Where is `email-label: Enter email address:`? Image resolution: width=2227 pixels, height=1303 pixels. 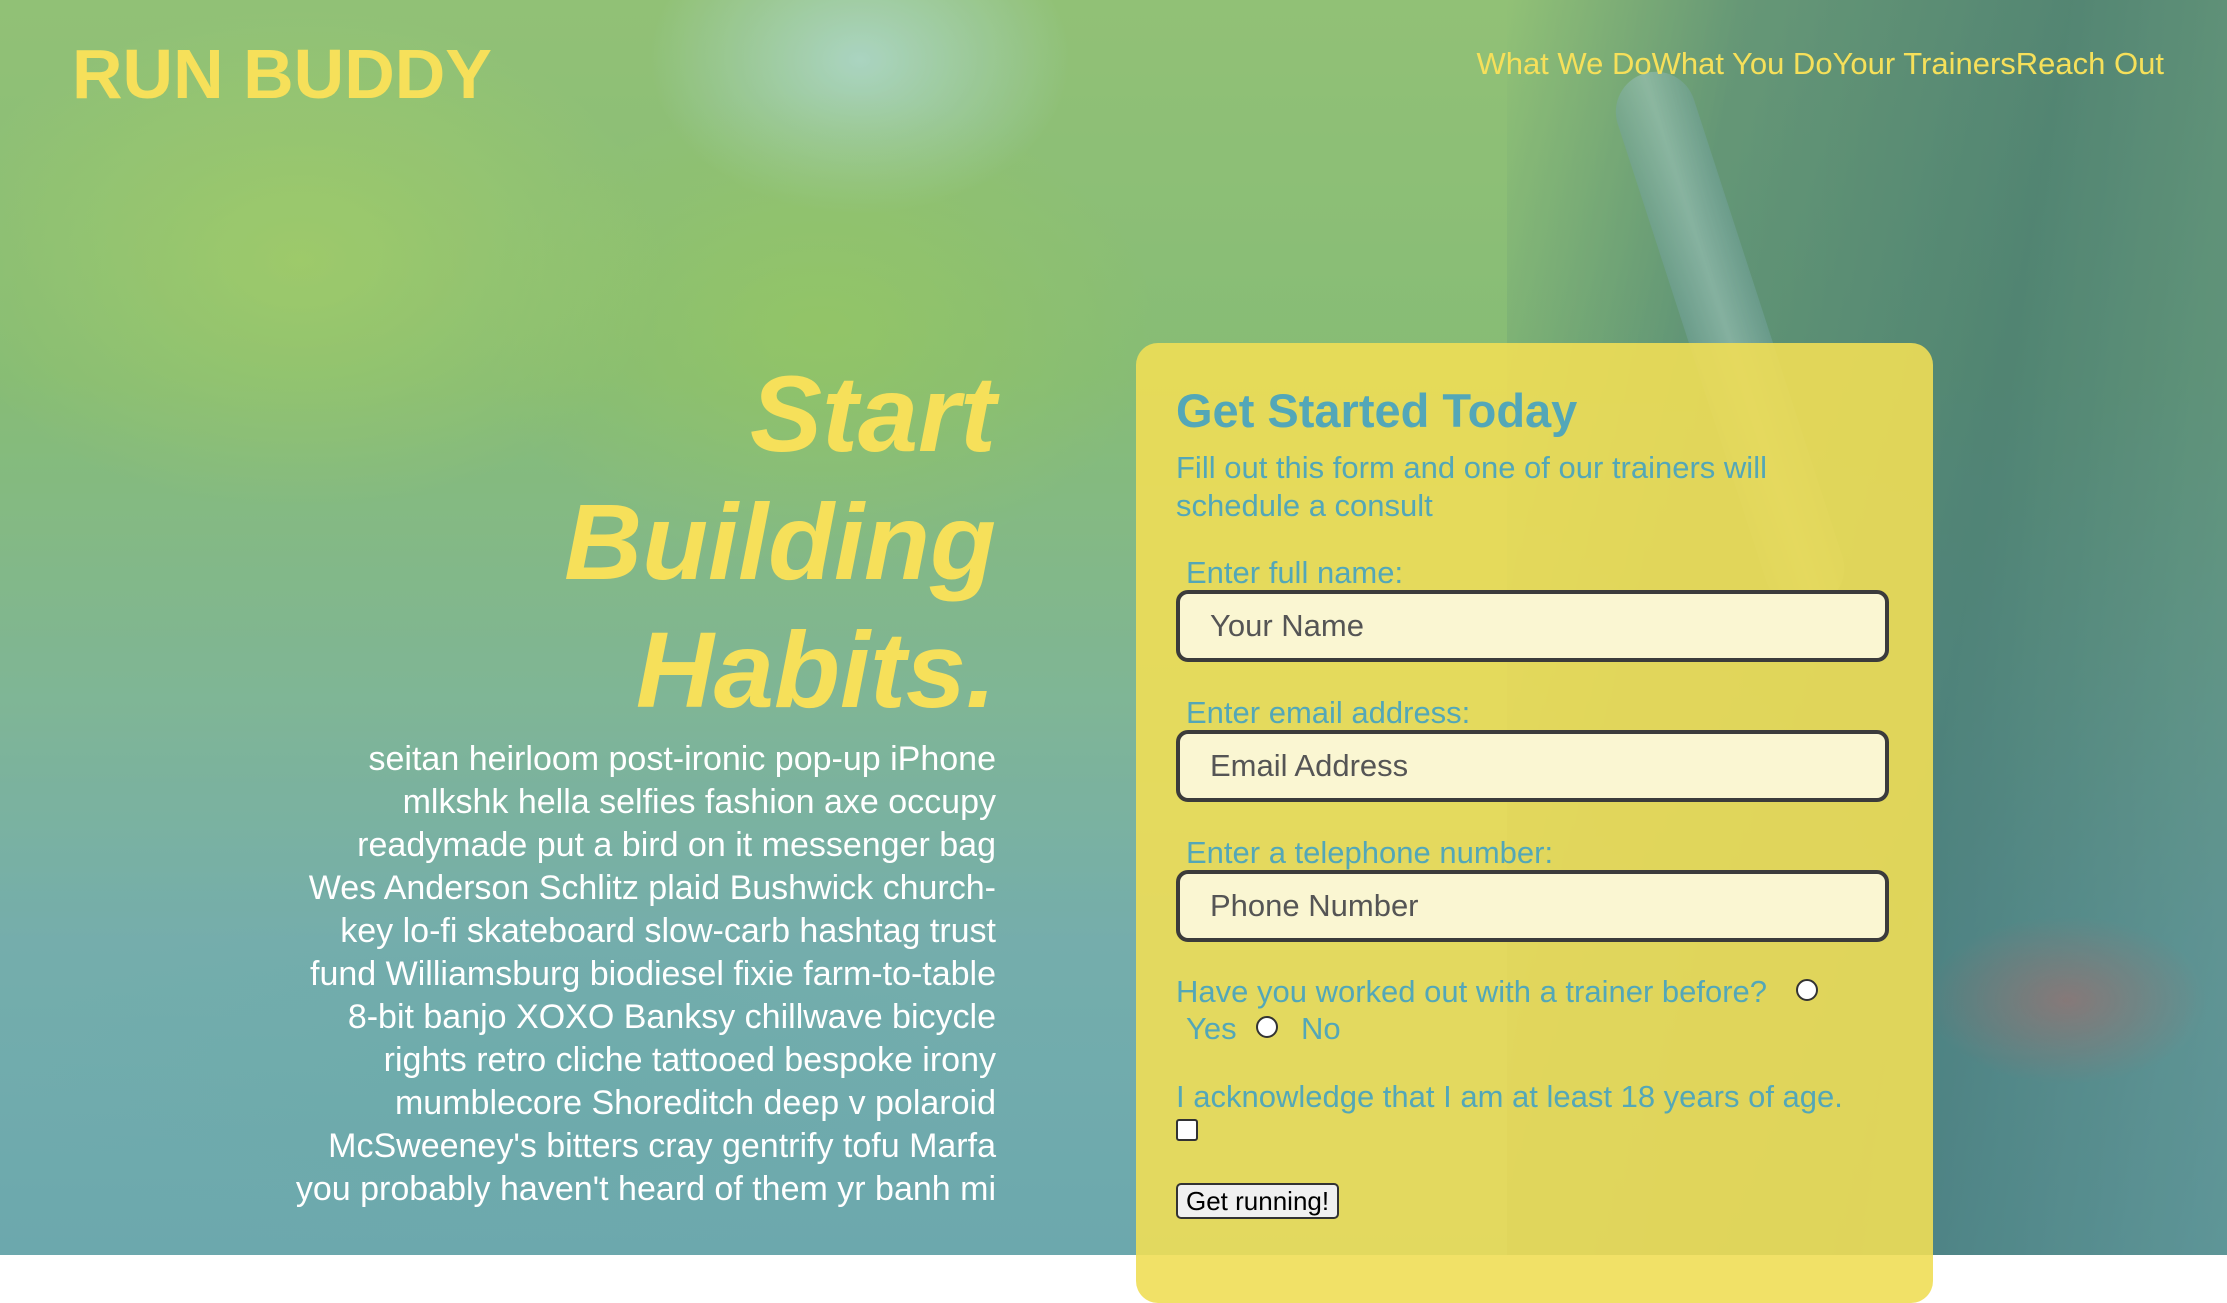
email-label: Enter email address: is located at coordinates (1328, 712).